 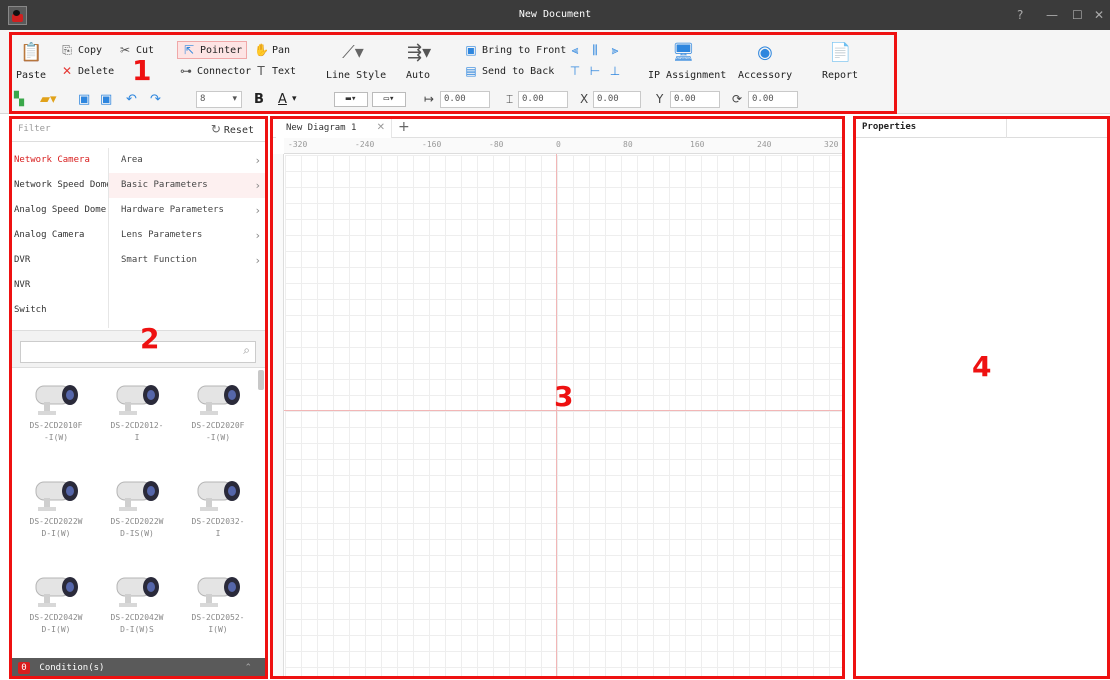 What do you see at coordinates (142, 70) in the screenshot?
I see `annotation-number-1: 1` at bounding box center [142, 70].